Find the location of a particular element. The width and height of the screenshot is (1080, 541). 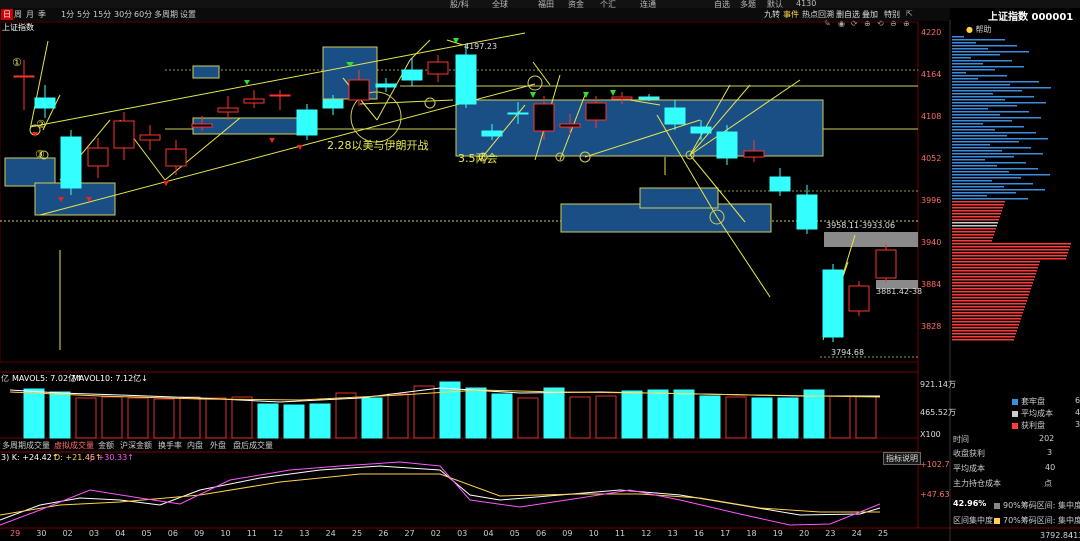

date-tick: 11 is located at coordinates (251, 533).